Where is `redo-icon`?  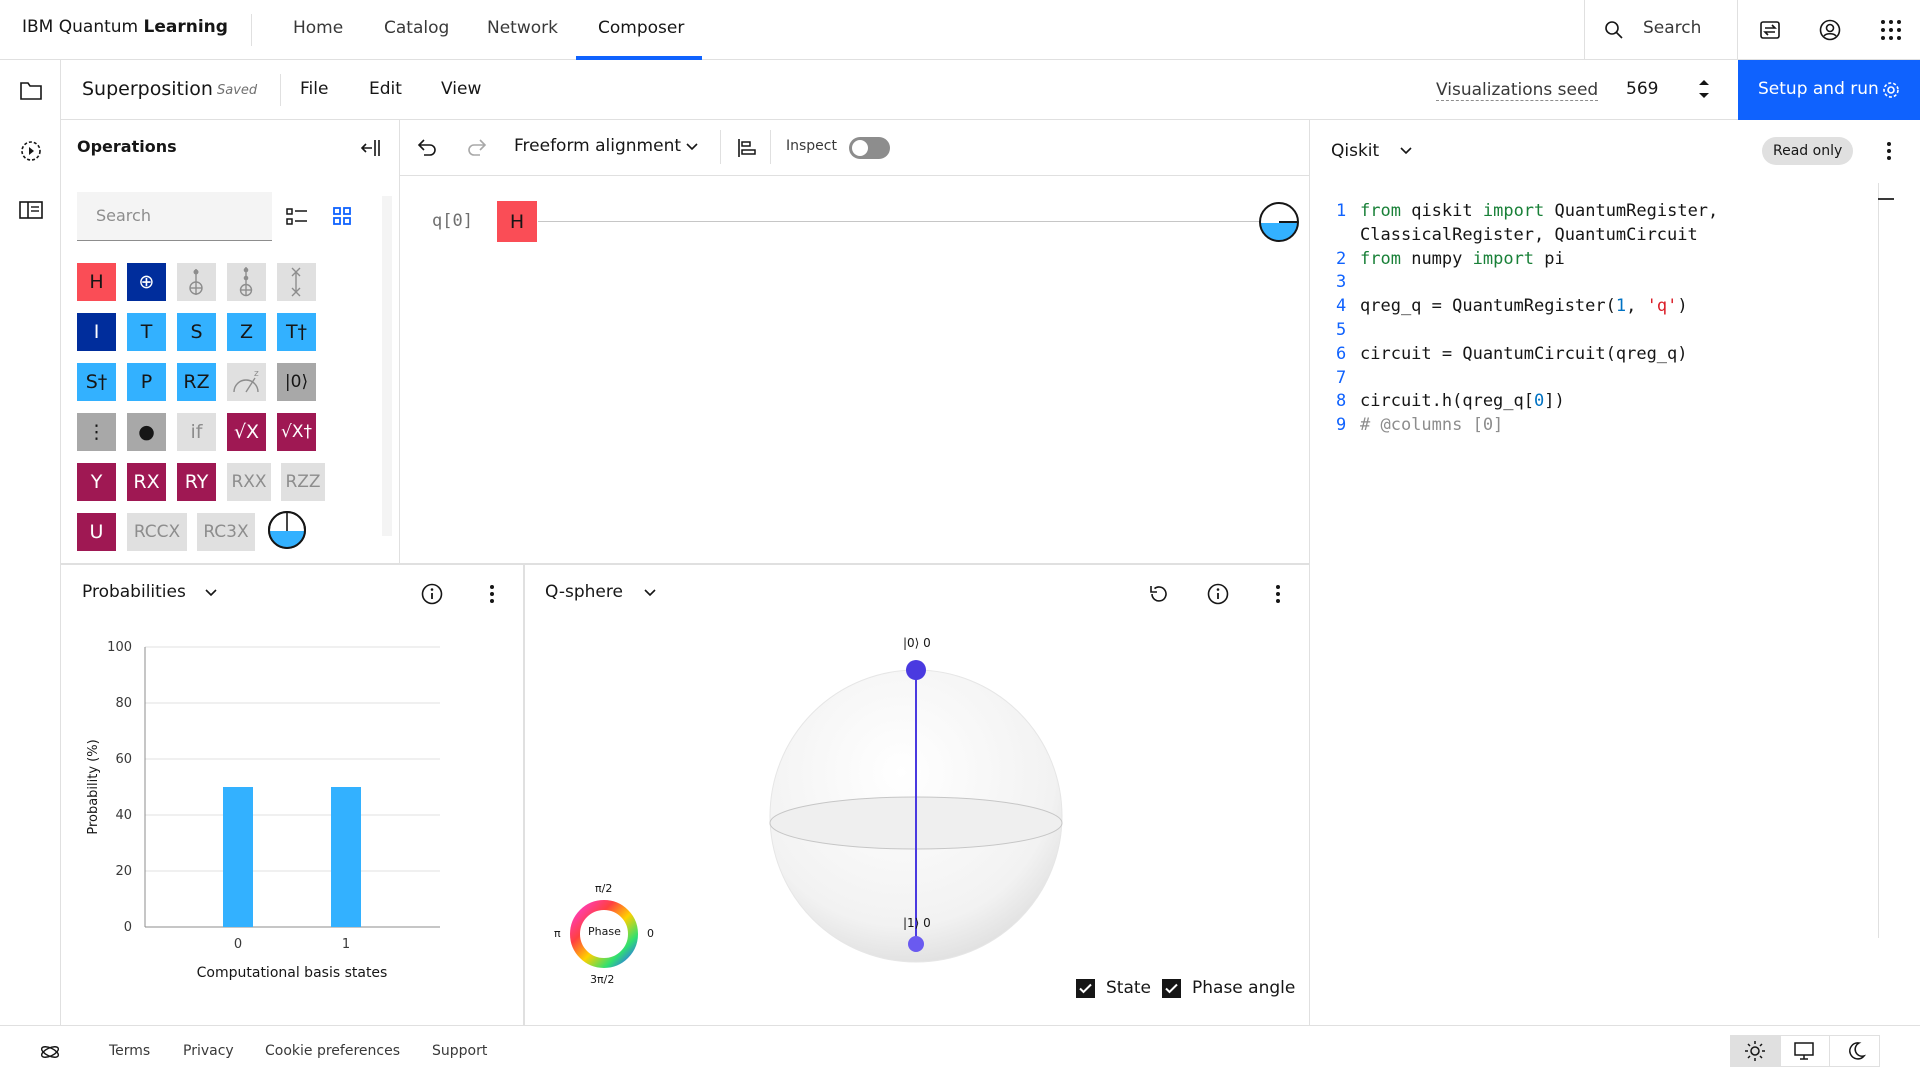
redo-icon is located at coordinates (477, 147).